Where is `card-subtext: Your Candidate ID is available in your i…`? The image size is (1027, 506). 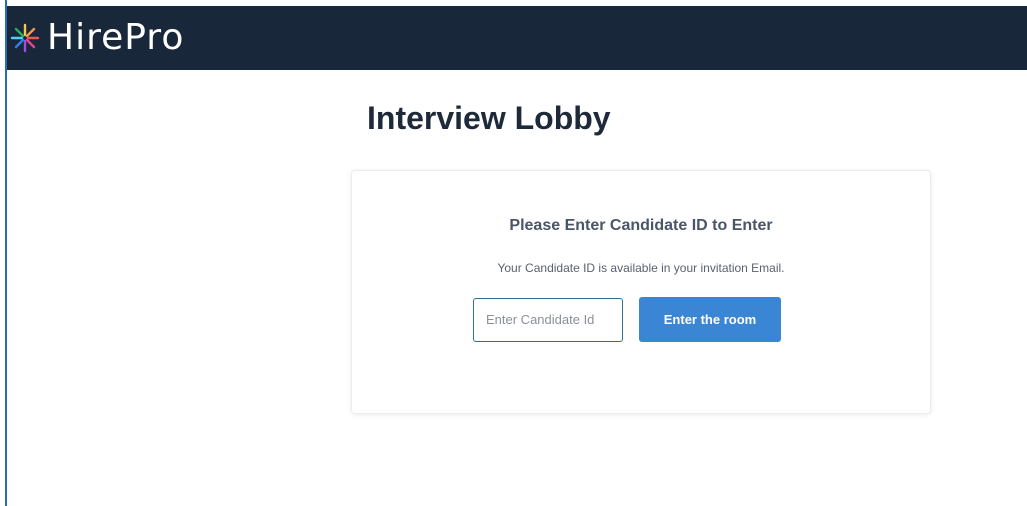 card-subtext: Your Candidate ID is available in your i… is located at coordinates (641, 268).